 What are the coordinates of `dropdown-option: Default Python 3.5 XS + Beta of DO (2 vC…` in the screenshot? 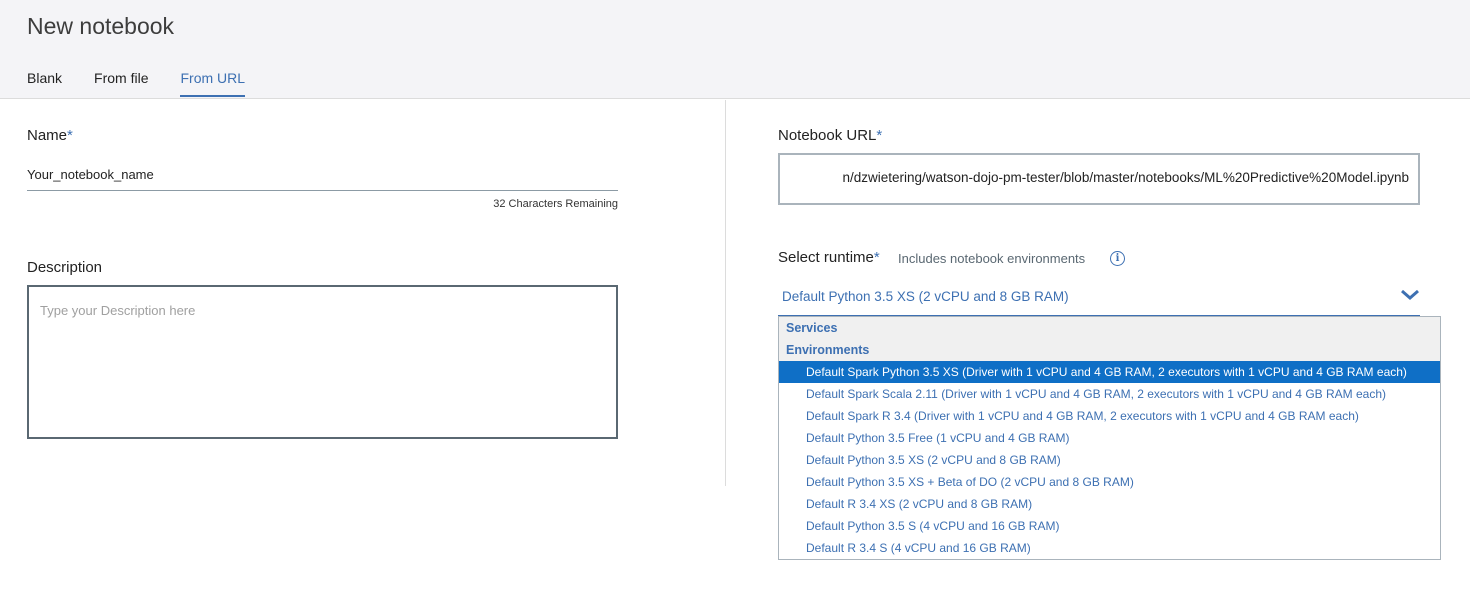 It's located at (1109, 482).